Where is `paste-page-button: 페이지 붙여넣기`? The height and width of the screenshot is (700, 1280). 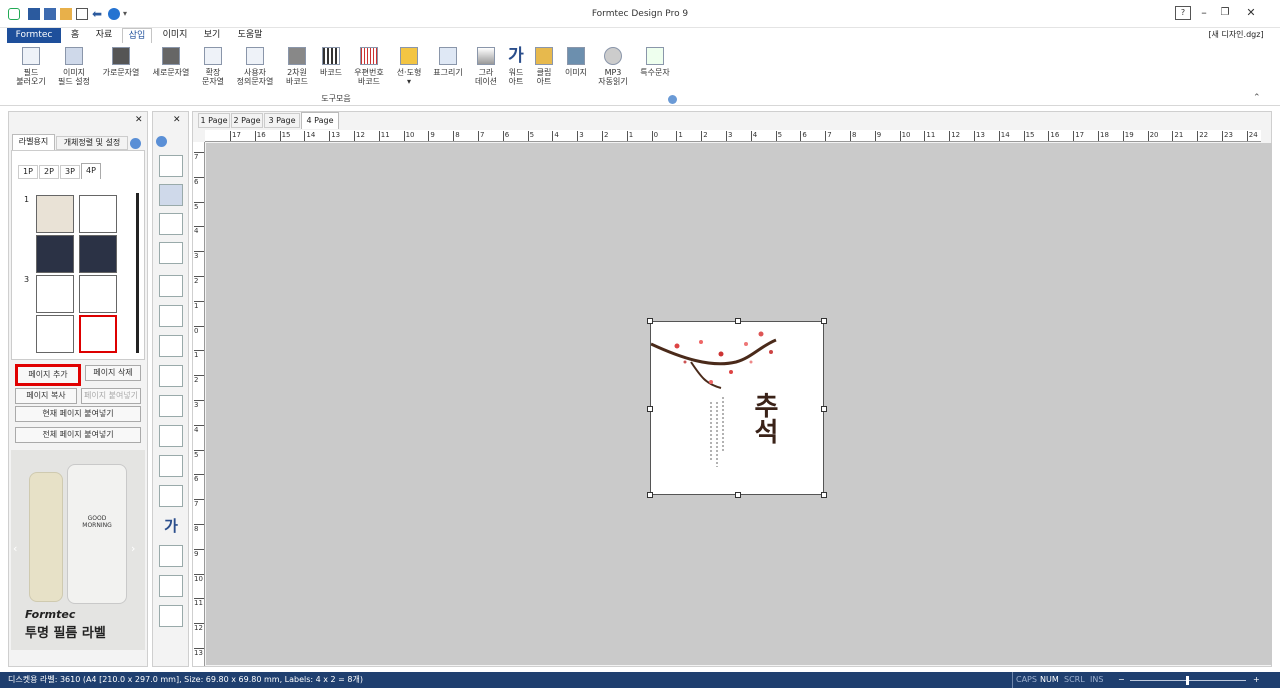
paste-page-button: 페이지 붙여넣기 is located at coordinates (111, 396).